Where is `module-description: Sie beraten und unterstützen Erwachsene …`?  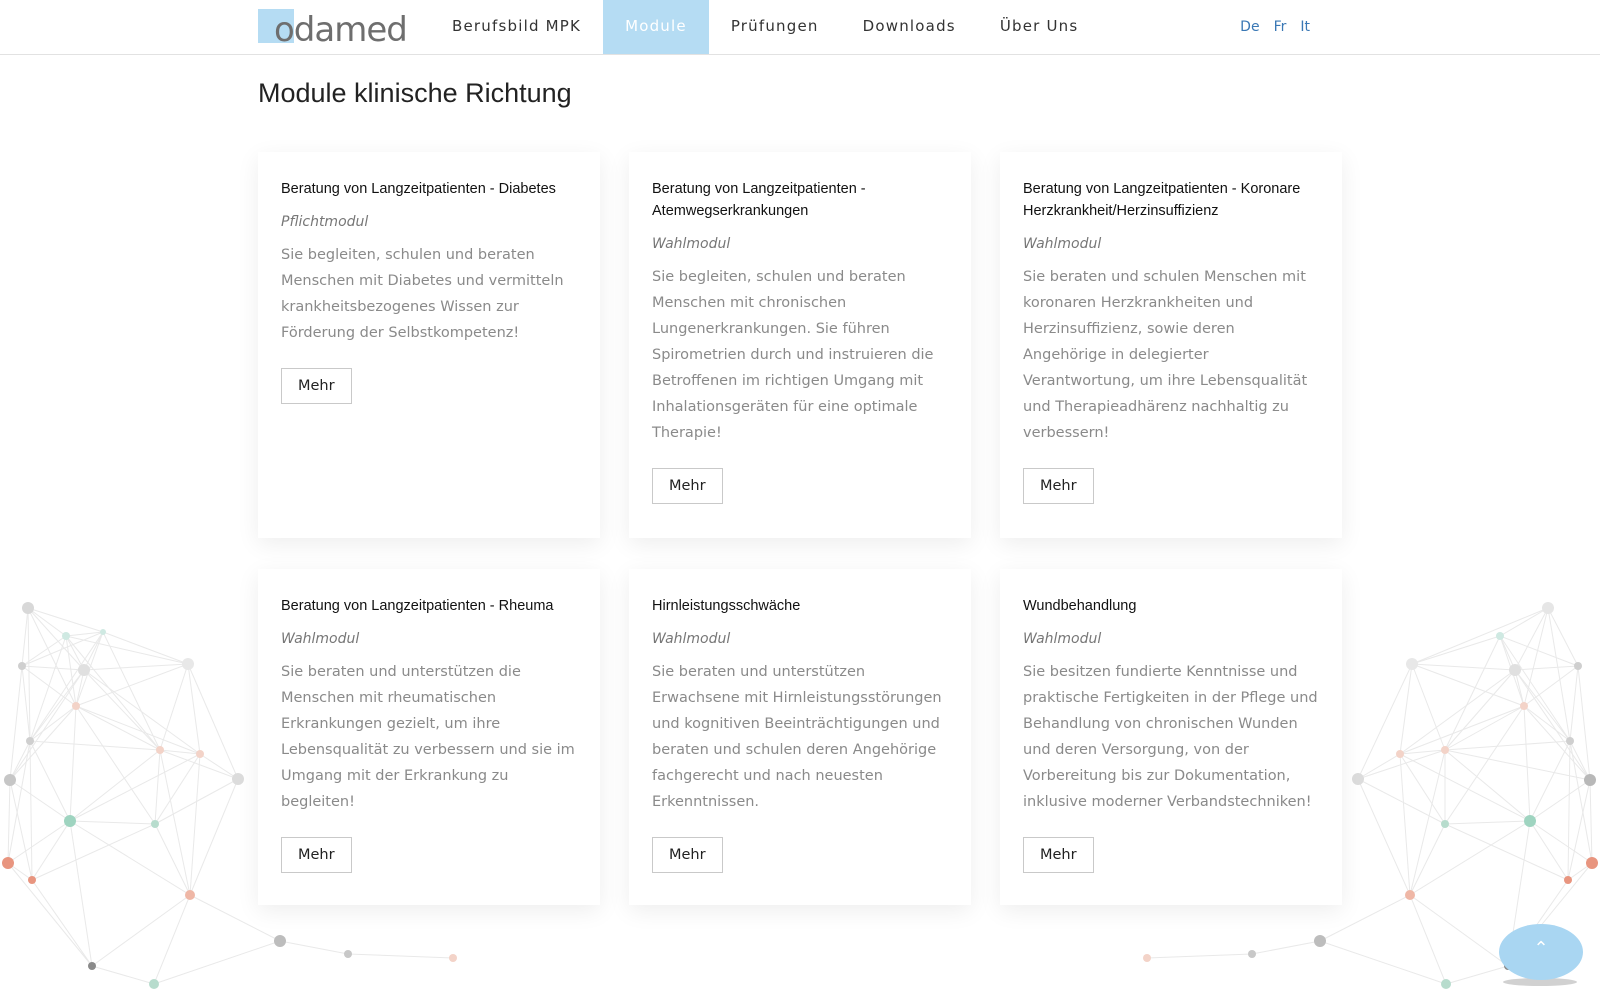 module-description: Sie beraten und unterstützen Erwachsene … is located at coordinates (797, 737).